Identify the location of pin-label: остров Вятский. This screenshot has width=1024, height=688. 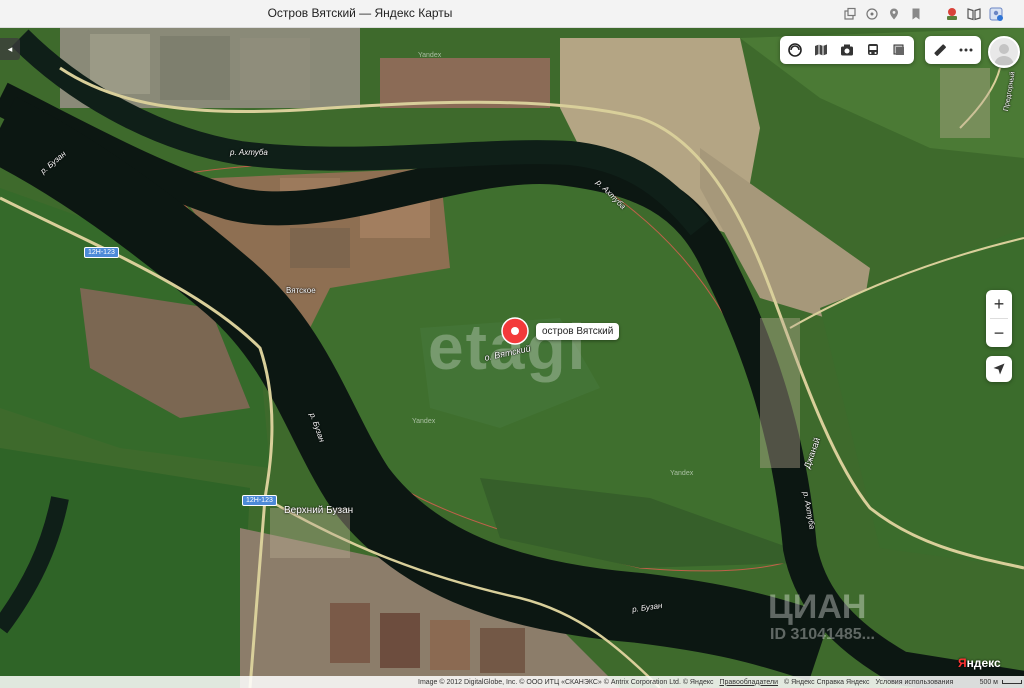
(578, 331).